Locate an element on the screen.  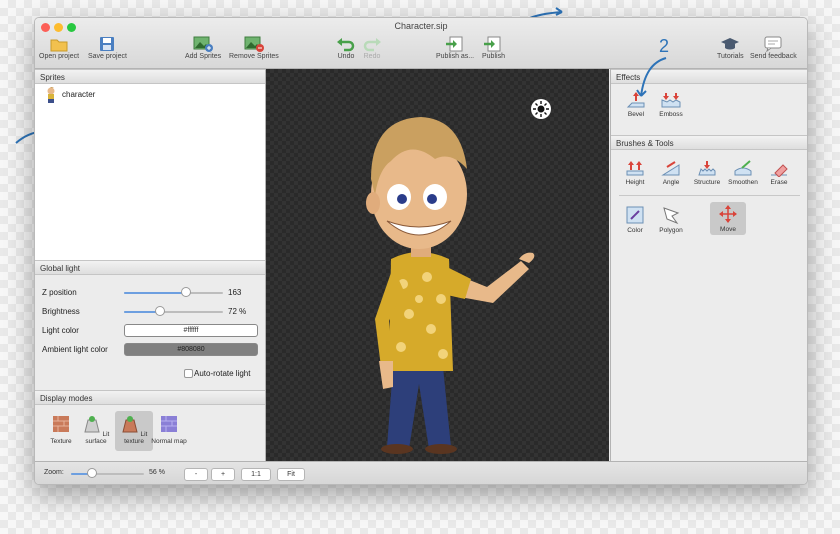
eraser-icon is located at coordinates (779, 170).